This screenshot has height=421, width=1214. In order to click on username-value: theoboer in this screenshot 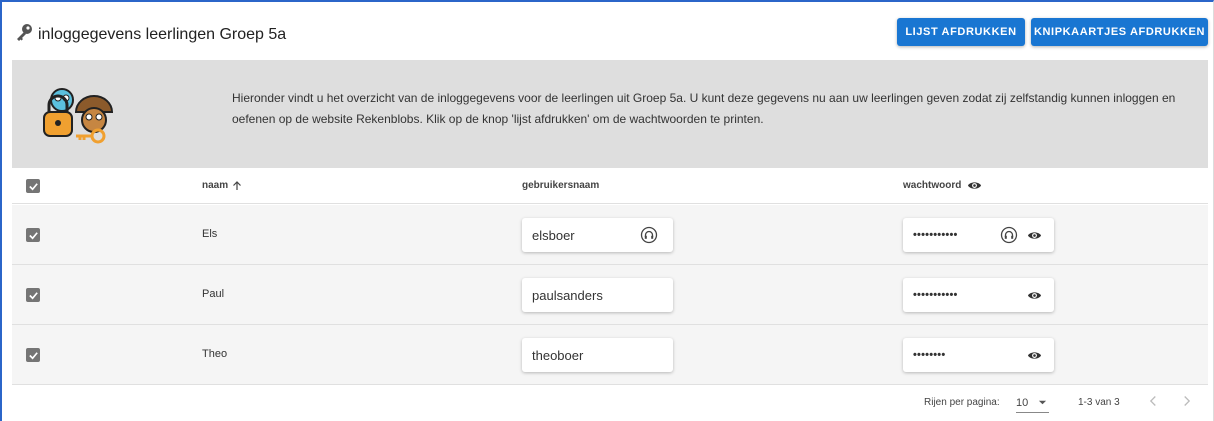, I will do `click(558, 355)`.